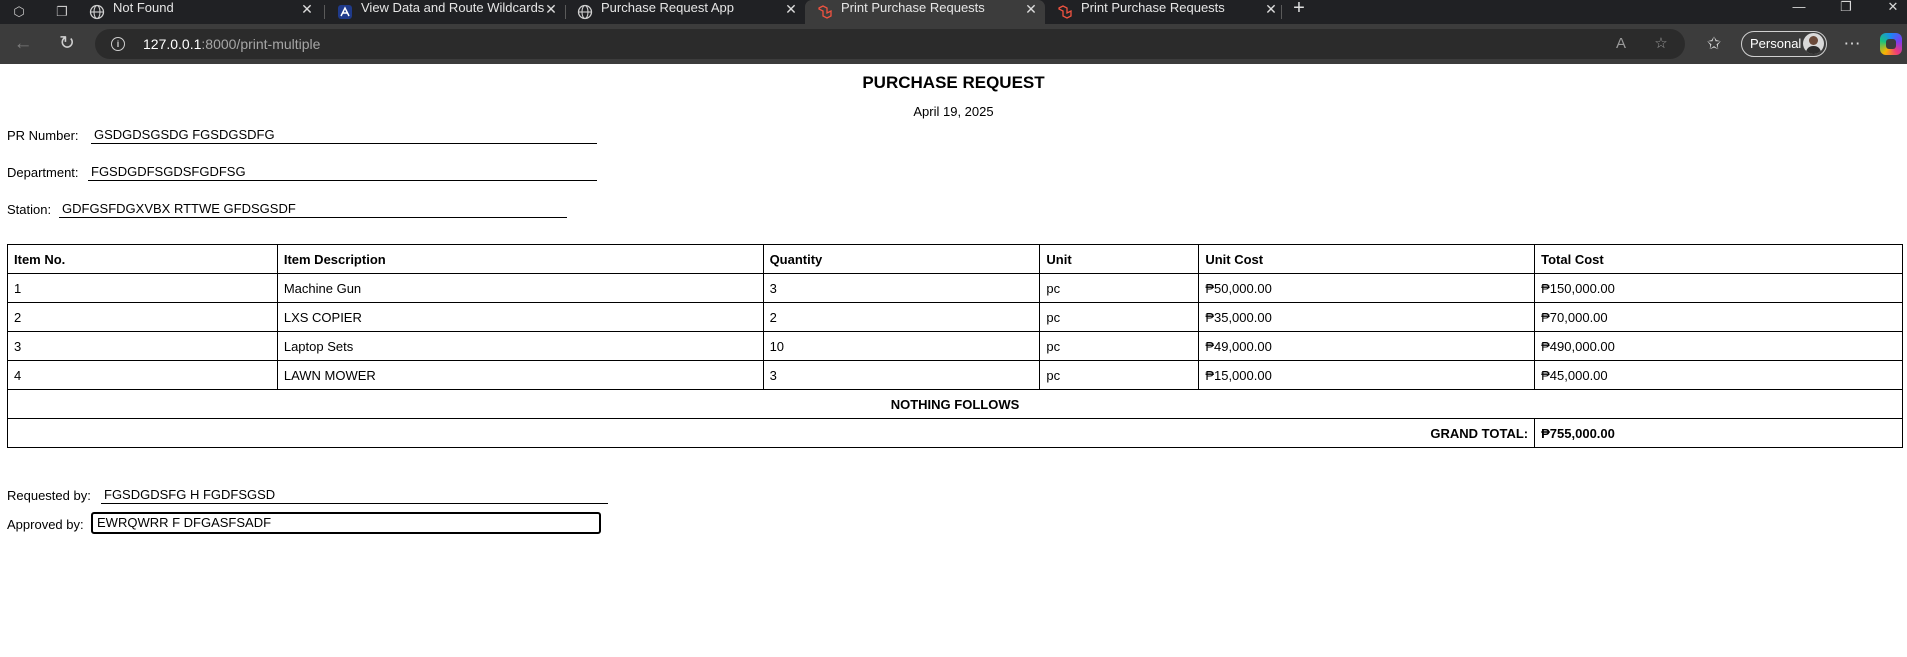 The image size is (1907, 657). Describe the element at coordinates (342, 172) in the screenshot. I see `department-value: FGSDGDFSGDSFGDFSG` at that location.